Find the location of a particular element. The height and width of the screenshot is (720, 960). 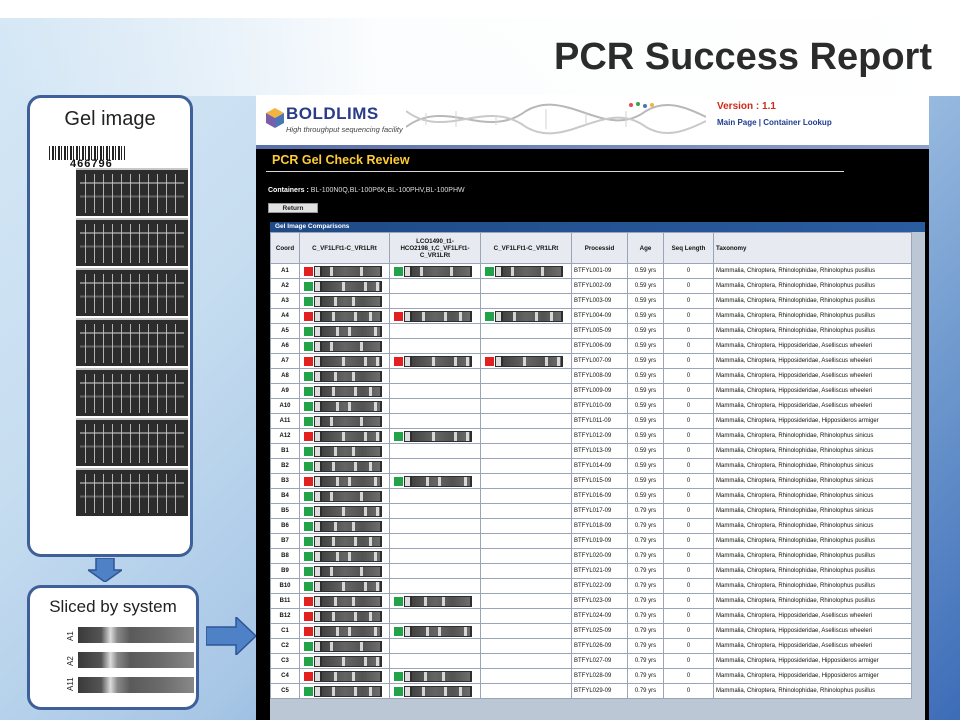

column-header: Age is located at coordinates (645, 248).